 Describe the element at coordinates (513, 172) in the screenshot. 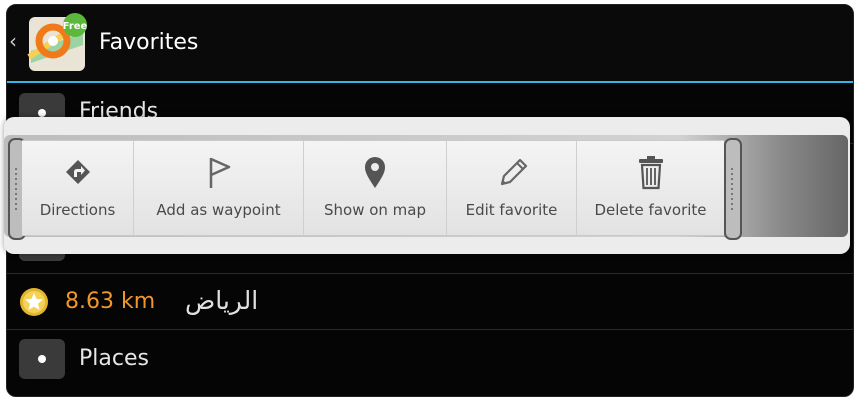

I see `pencil-icon` at that location.